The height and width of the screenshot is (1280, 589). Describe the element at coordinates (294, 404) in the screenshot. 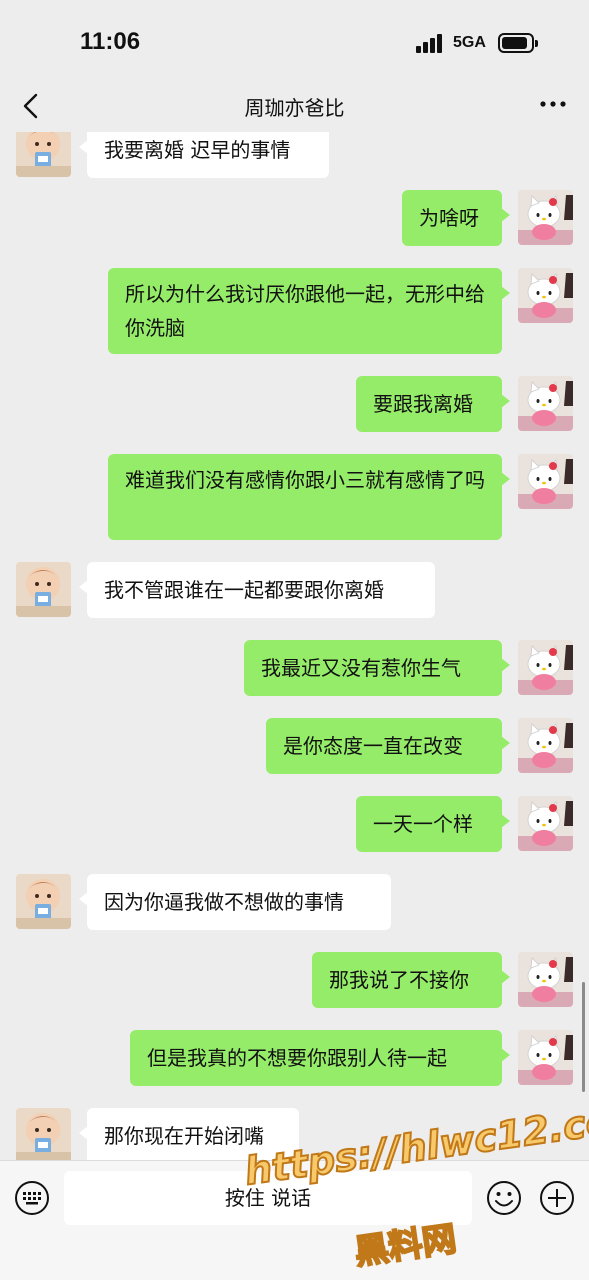

I see `message-row: 要跟我离婚` at that location.